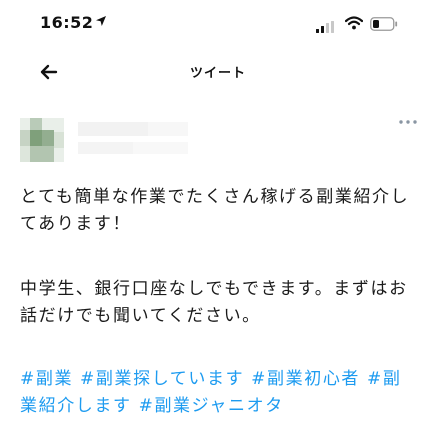  Describe the element at coordinates (220, 393) in the screenshot. I see `tweet-hashtags: #副業 #副業探しています #副業初心者 #副業紹介します #副業ジャニオタ` at that location.